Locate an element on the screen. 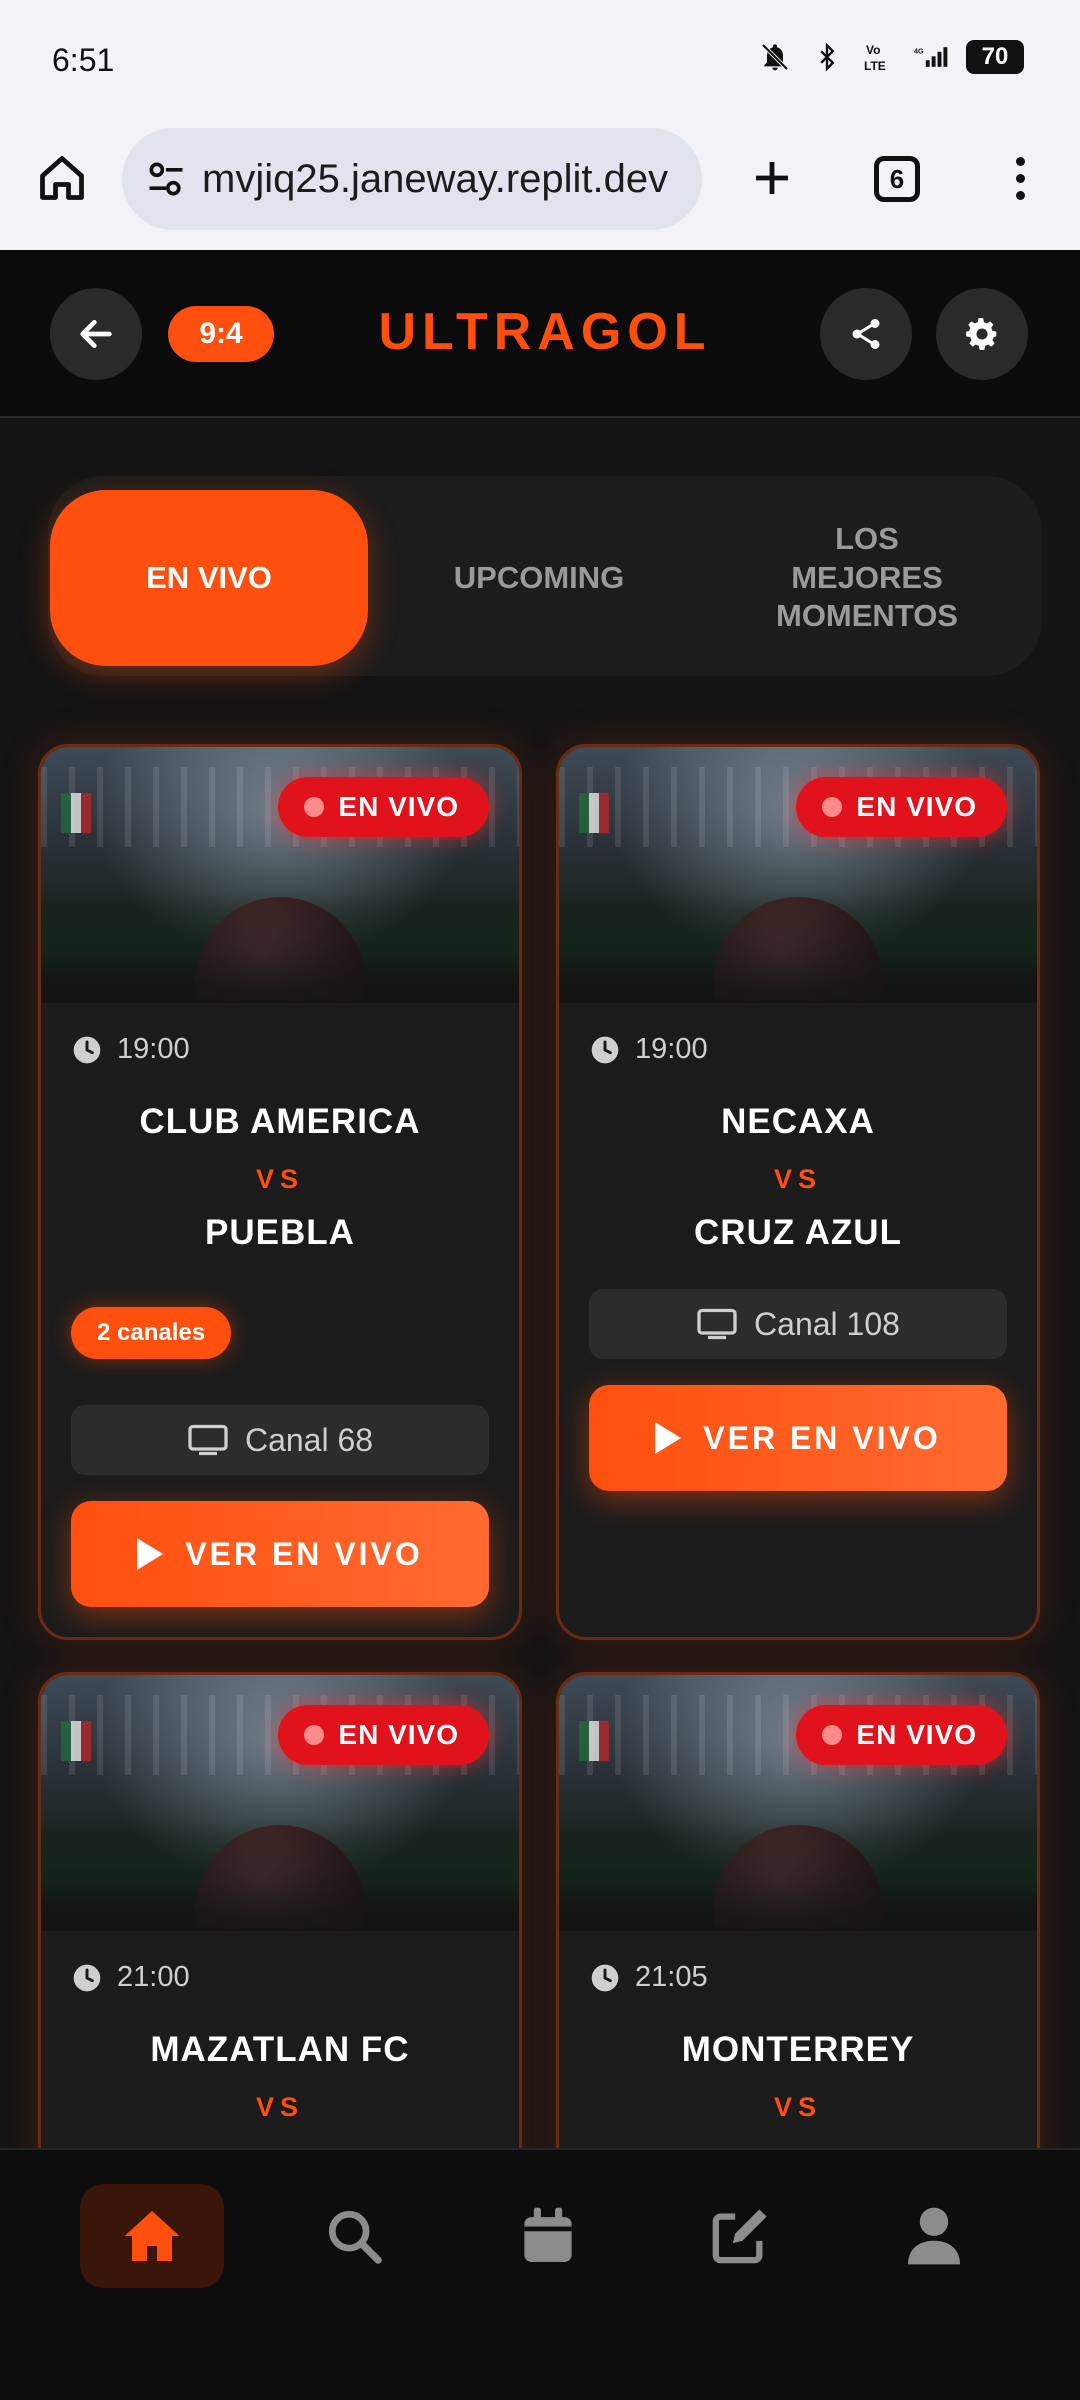  nav-calendar is located at coordinates (548, 2236).